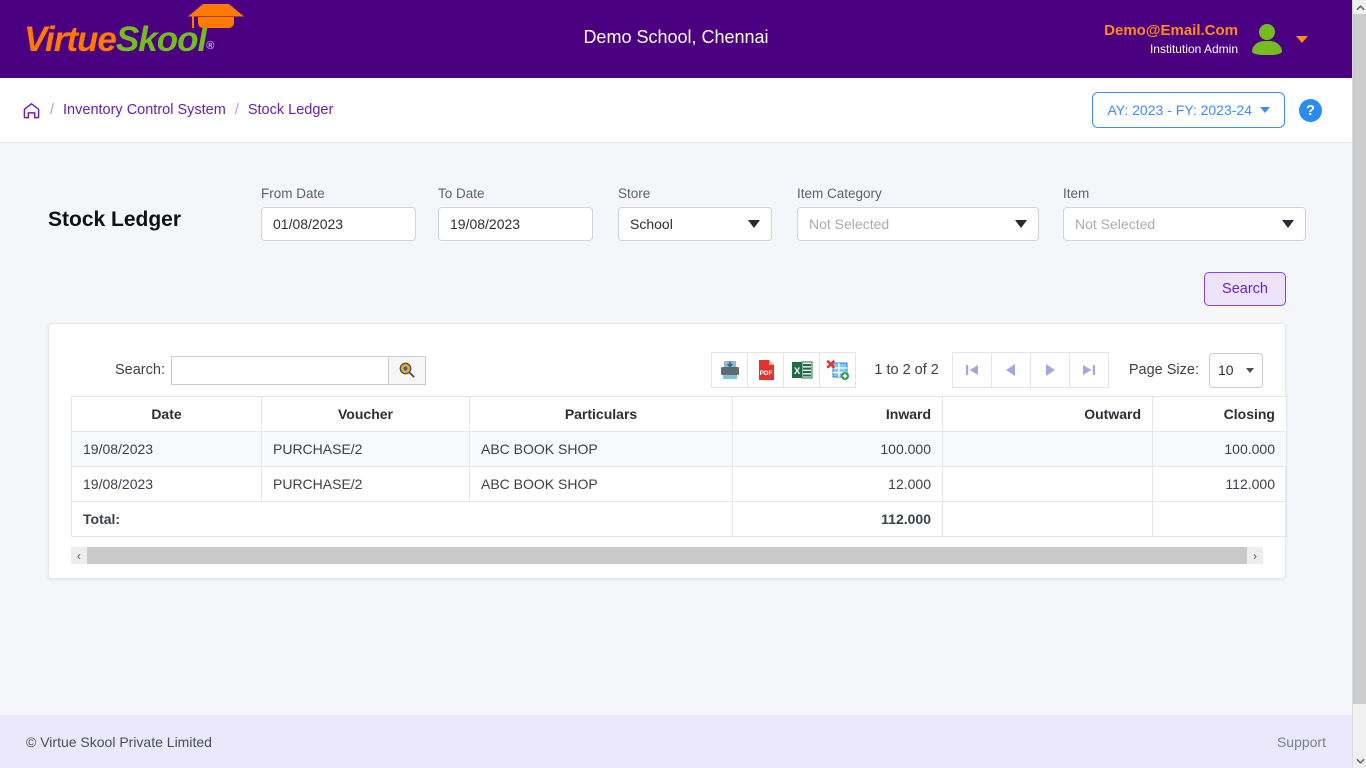 This screenshot has width=1366, height=768. Describe the element at coordinates (601, 414) in the screenshot. I see `column-header-particulars: Particulars` at that location.